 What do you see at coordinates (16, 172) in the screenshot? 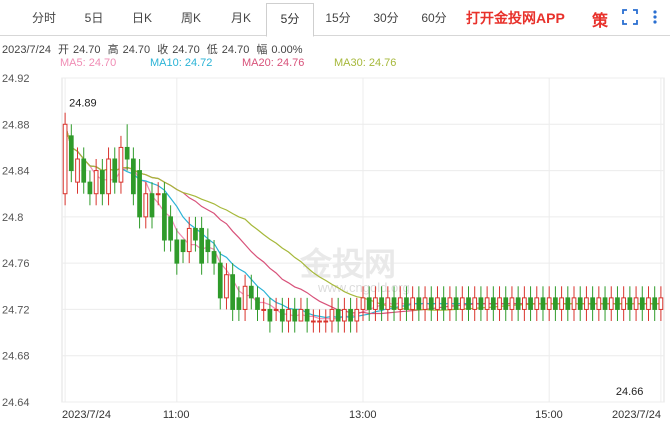
I see `y-tick-label: 24.84` at bounding box center [16, 172].